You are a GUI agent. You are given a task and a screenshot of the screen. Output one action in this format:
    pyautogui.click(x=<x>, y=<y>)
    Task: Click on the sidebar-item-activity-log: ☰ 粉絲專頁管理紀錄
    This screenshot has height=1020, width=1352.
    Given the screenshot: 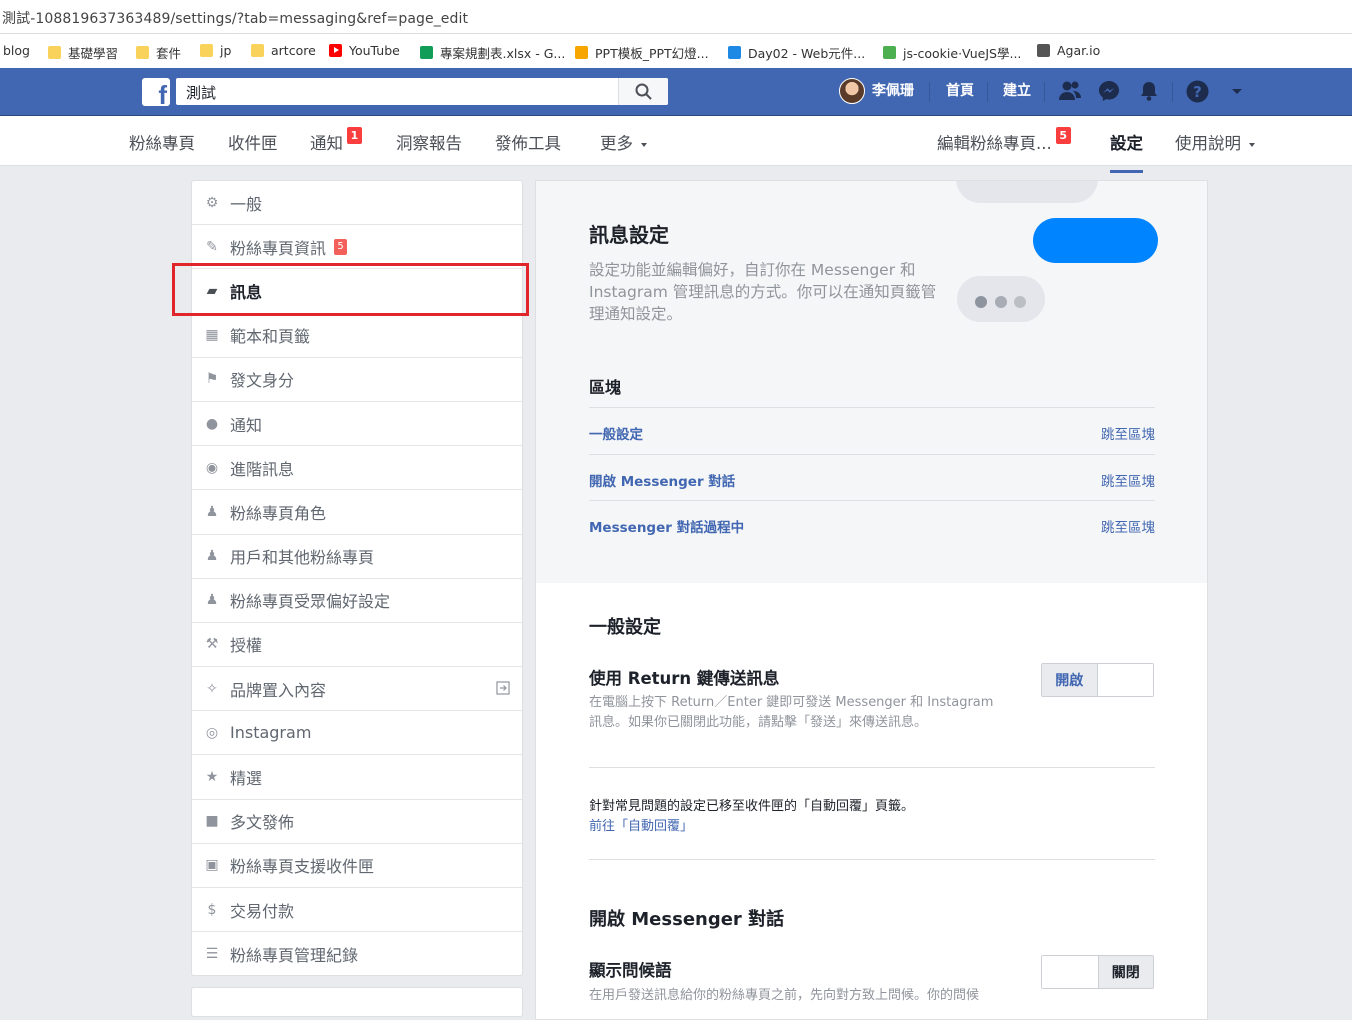 What is the action you would take?
    pyautogui.click(x=357, y=954)
    